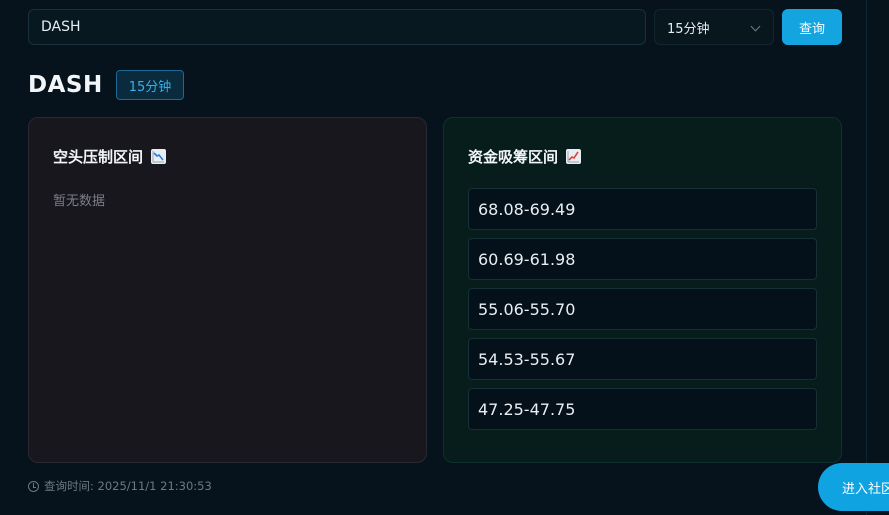 The height and width of the screenshot is (515, 889). I want to click on query-time-text: 查询时间: 2025/11/1 21:30:53, so click(128, 486).